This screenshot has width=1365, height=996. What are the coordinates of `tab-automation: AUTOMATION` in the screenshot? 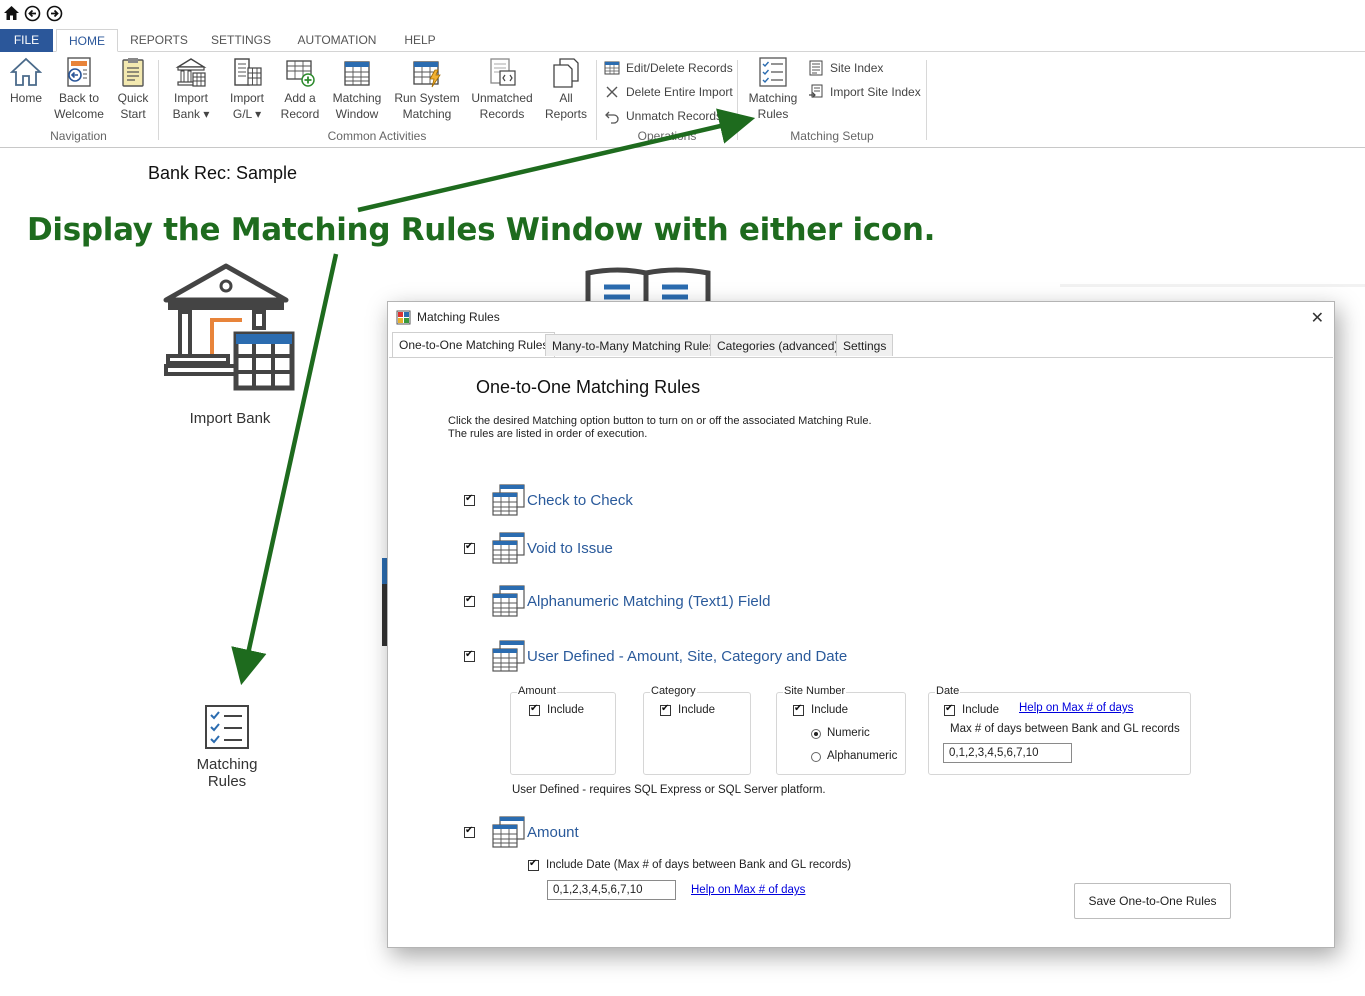 It's located at (337, 40).